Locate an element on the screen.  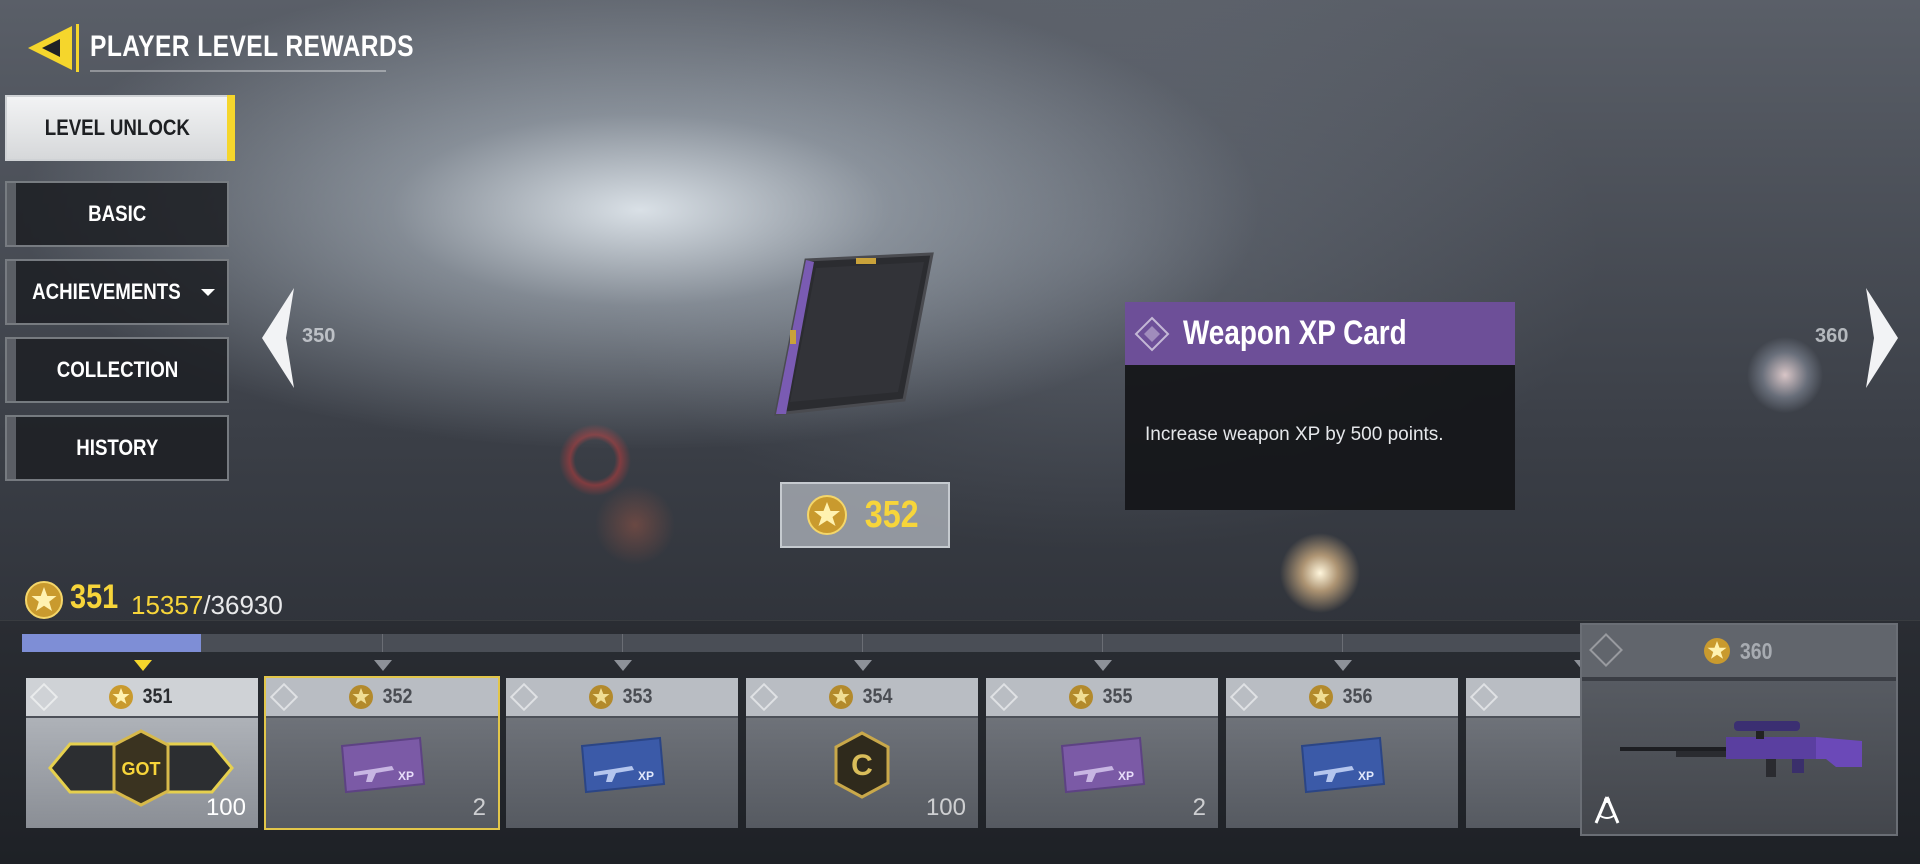
svg-text: C is located at coordinates (862, 765).